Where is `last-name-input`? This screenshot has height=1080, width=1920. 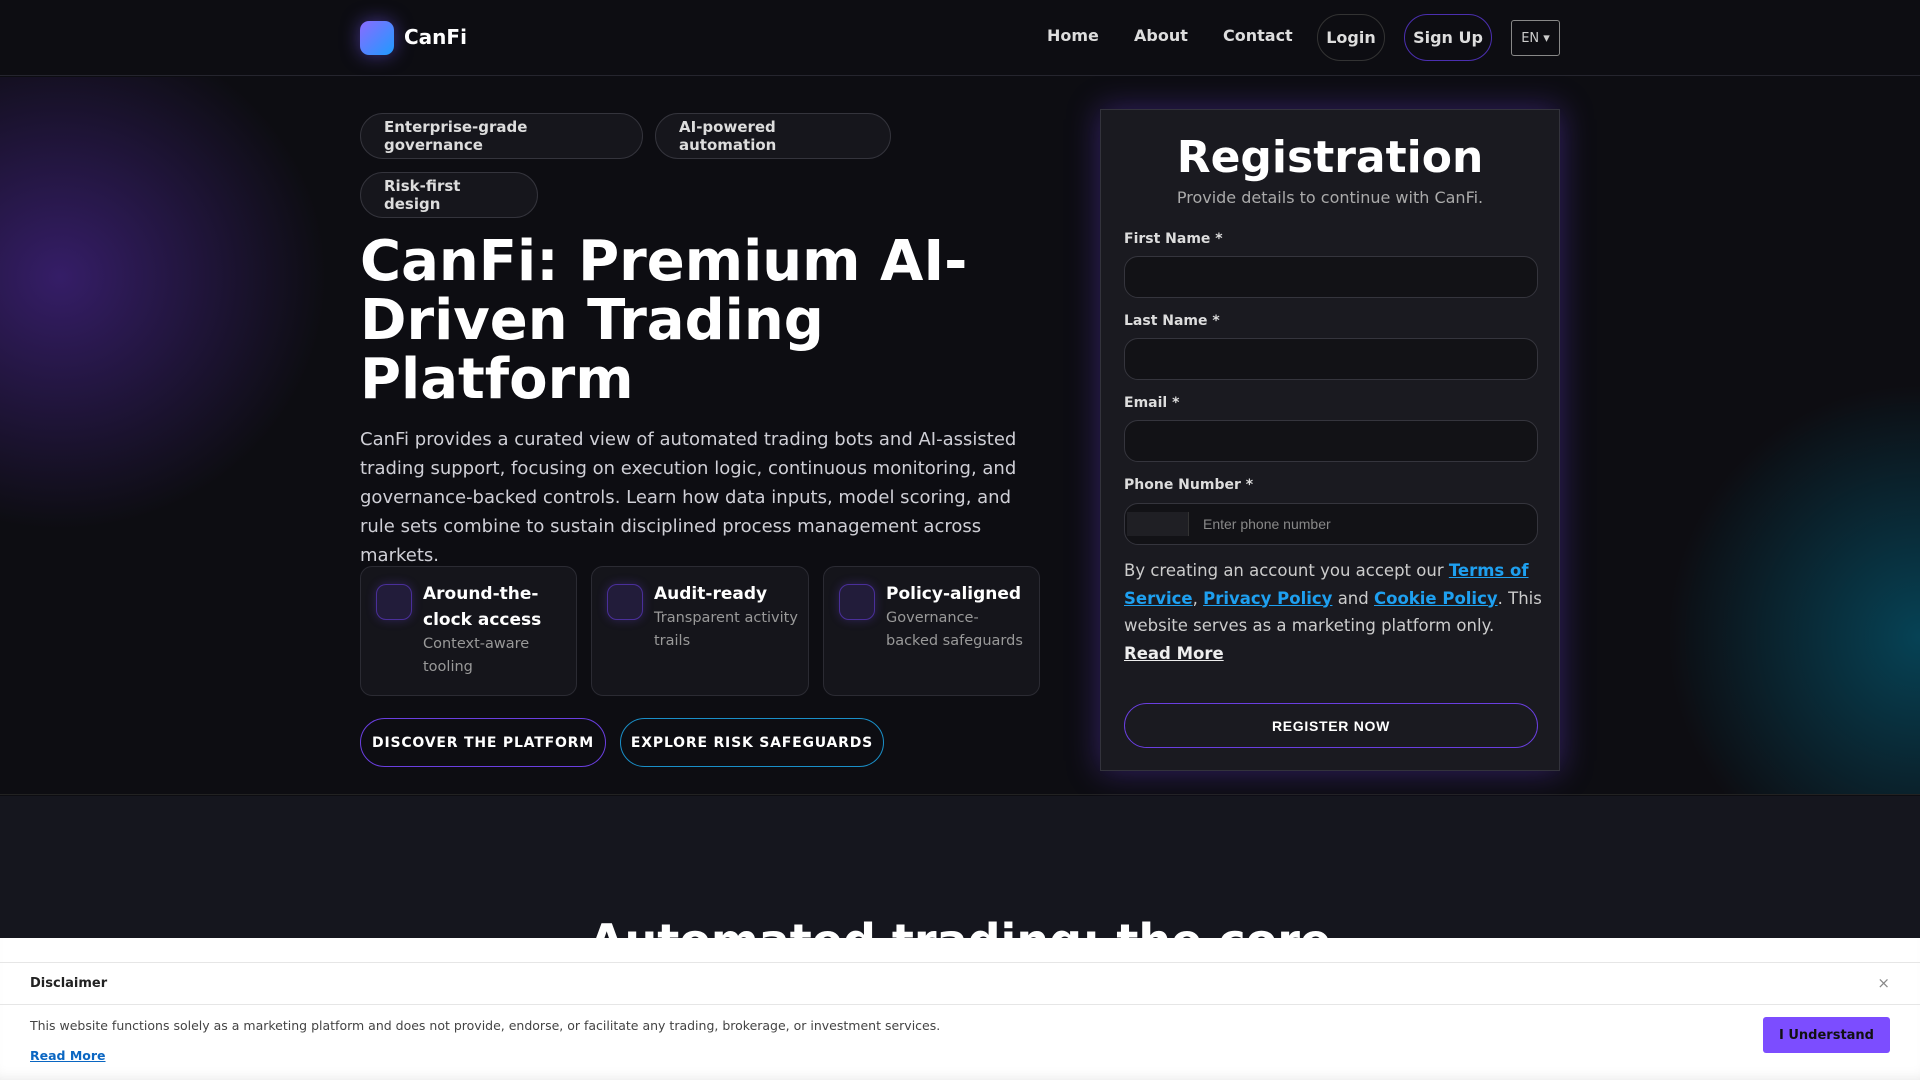
last-name-input is located at coordinates (1331, 359).